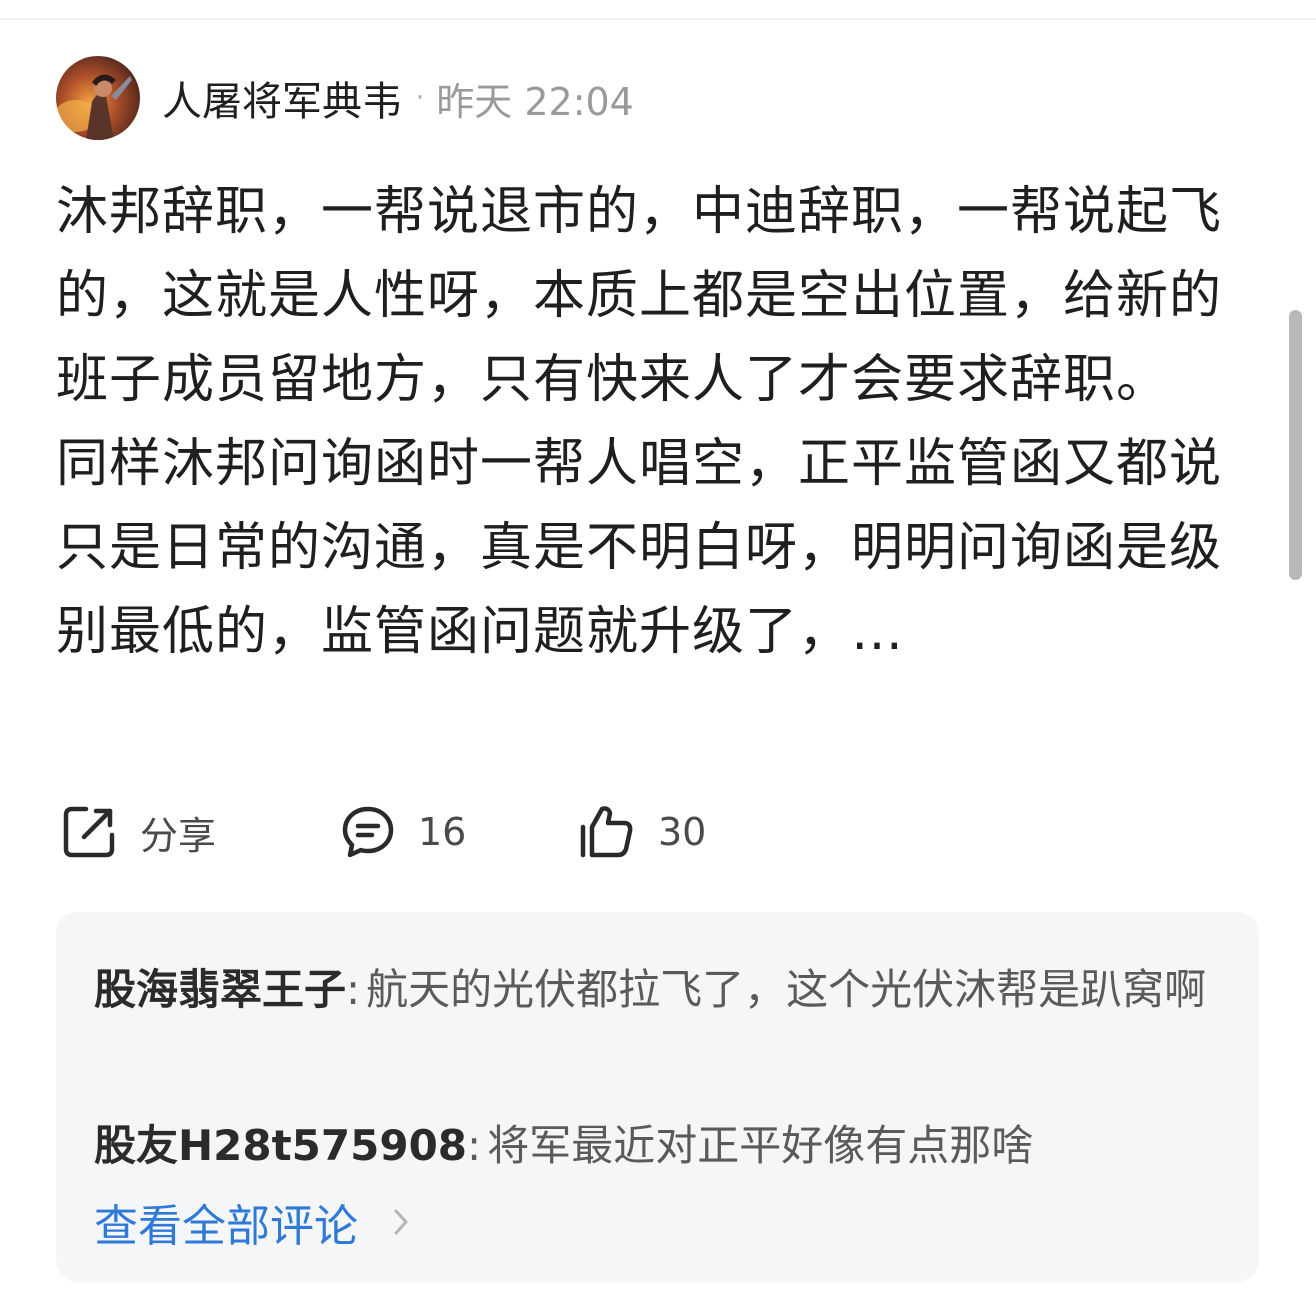 This screenshot has width=1316, height=1295. Describe the element at coordinates (368, 832) in the screenshot. I see `comment-bubble-icon` at that location.